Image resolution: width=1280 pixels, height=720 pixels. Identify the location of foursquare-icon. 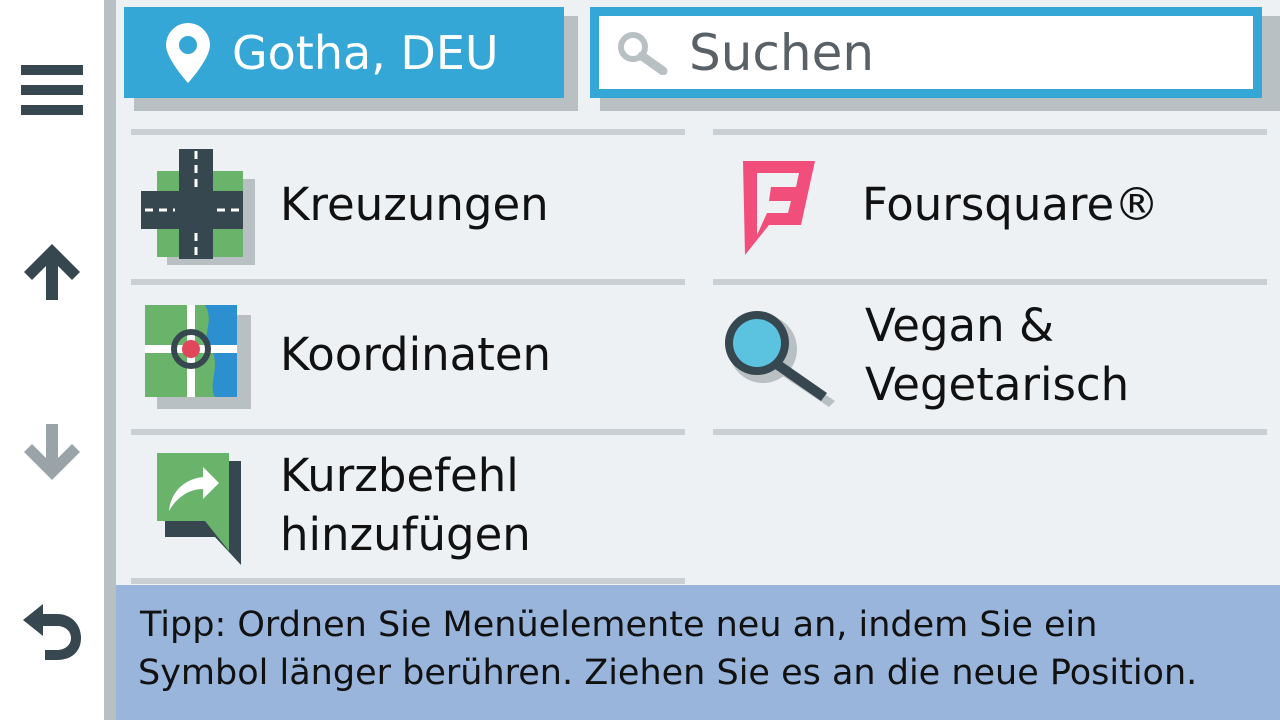
(779, 208).